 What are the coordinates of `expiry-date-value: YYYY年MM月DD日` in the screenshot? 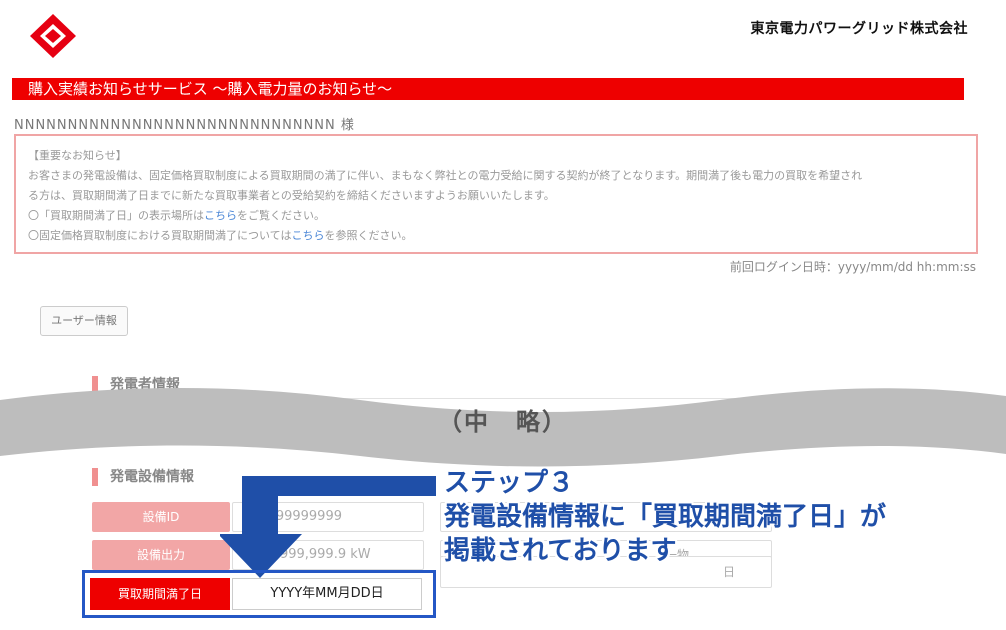 It's located at (327, 594).